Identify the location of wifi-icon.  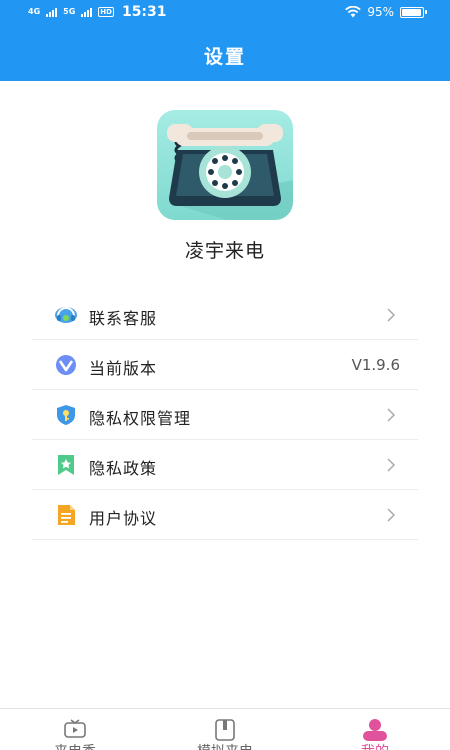
(353, 12).